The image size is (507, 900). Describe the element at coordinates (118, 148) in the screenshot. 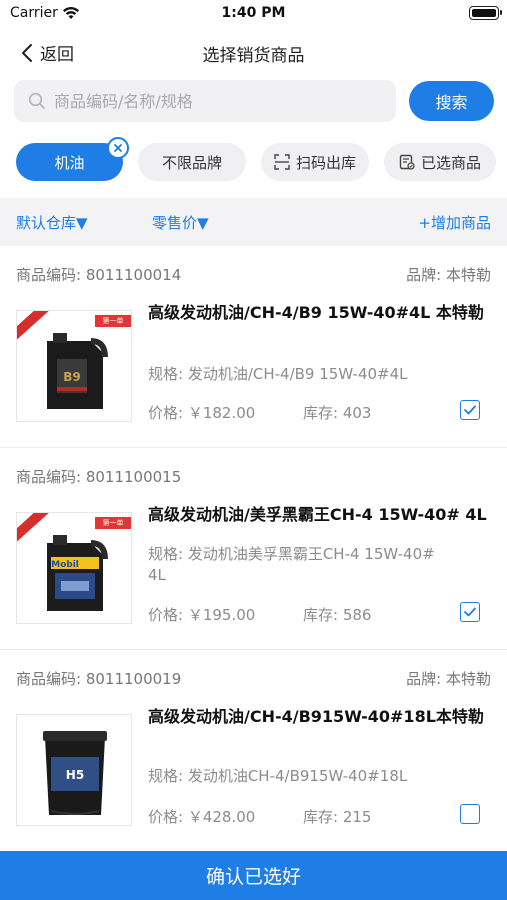

I see `close-icon` at that location.